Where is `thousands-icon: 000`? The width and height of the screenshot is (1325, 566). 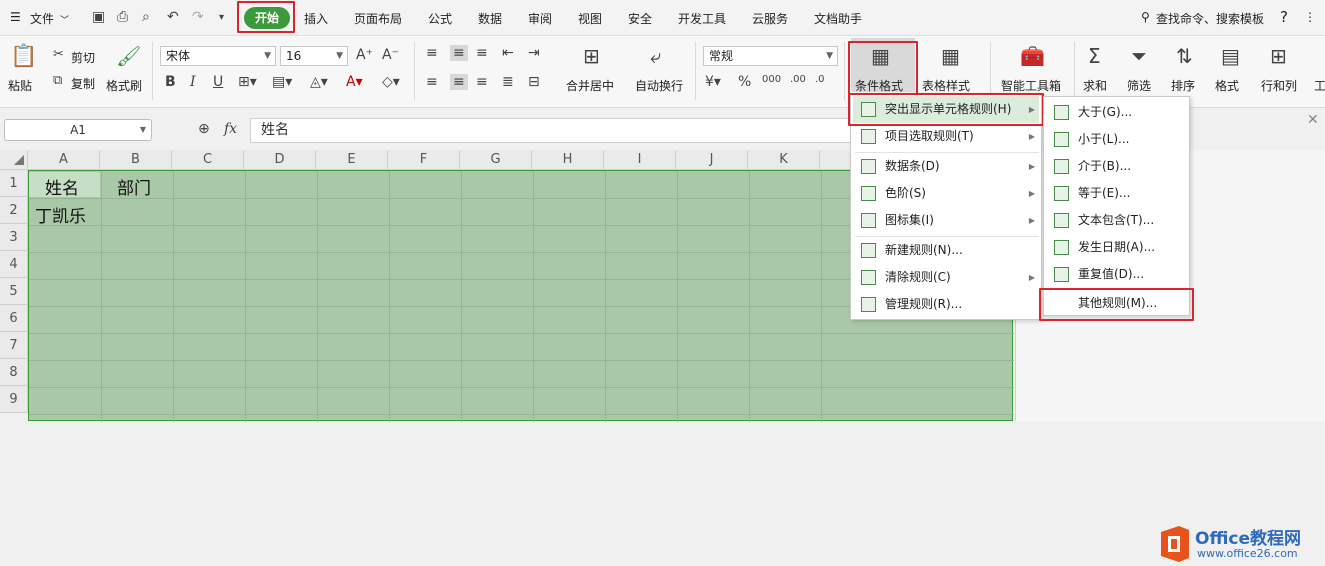 thousands-icon: 000 is located at coordinates (771, 79).